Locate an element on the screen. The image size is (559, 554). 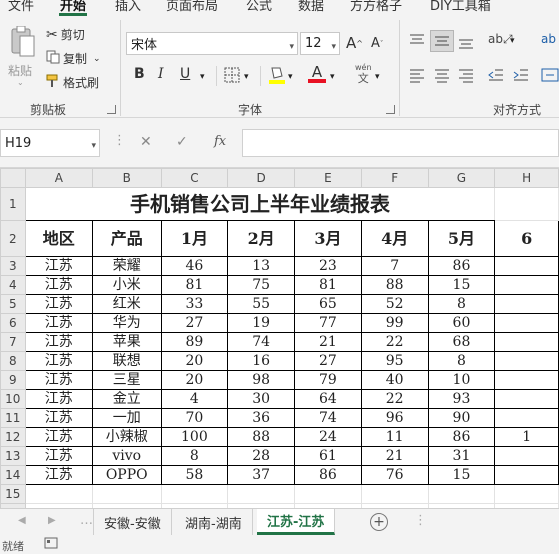
font-launcher-icon is located at coordinates (390, 109).